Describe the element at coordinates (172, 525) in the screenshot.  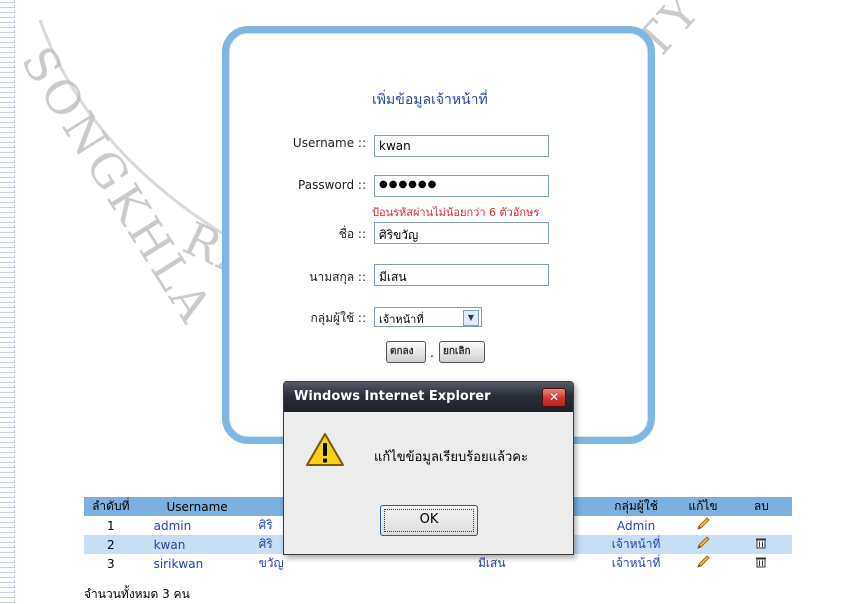
I see `row-username: admin` at that location.